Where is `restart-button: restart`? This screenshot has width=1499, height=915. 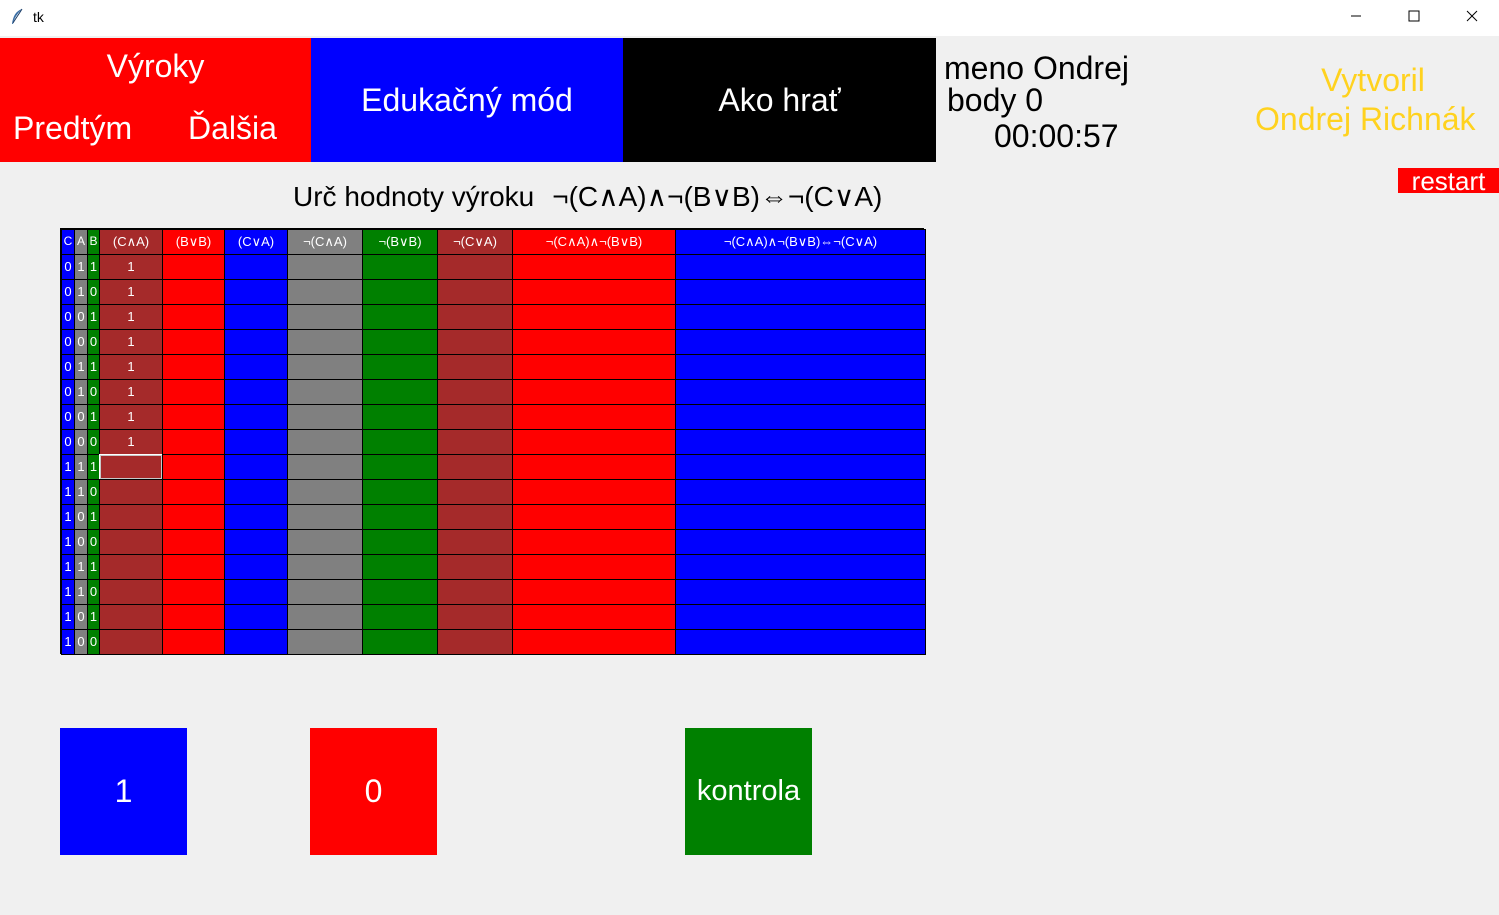
restart-button: restart is located at coordinates (1448, 181).